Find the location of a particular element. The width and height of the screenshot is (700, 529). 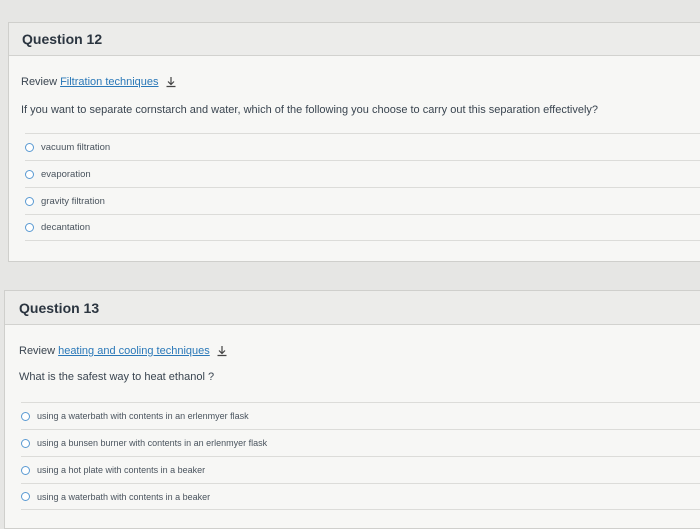

option-label: evaporation is located at coordinates (66, 174).